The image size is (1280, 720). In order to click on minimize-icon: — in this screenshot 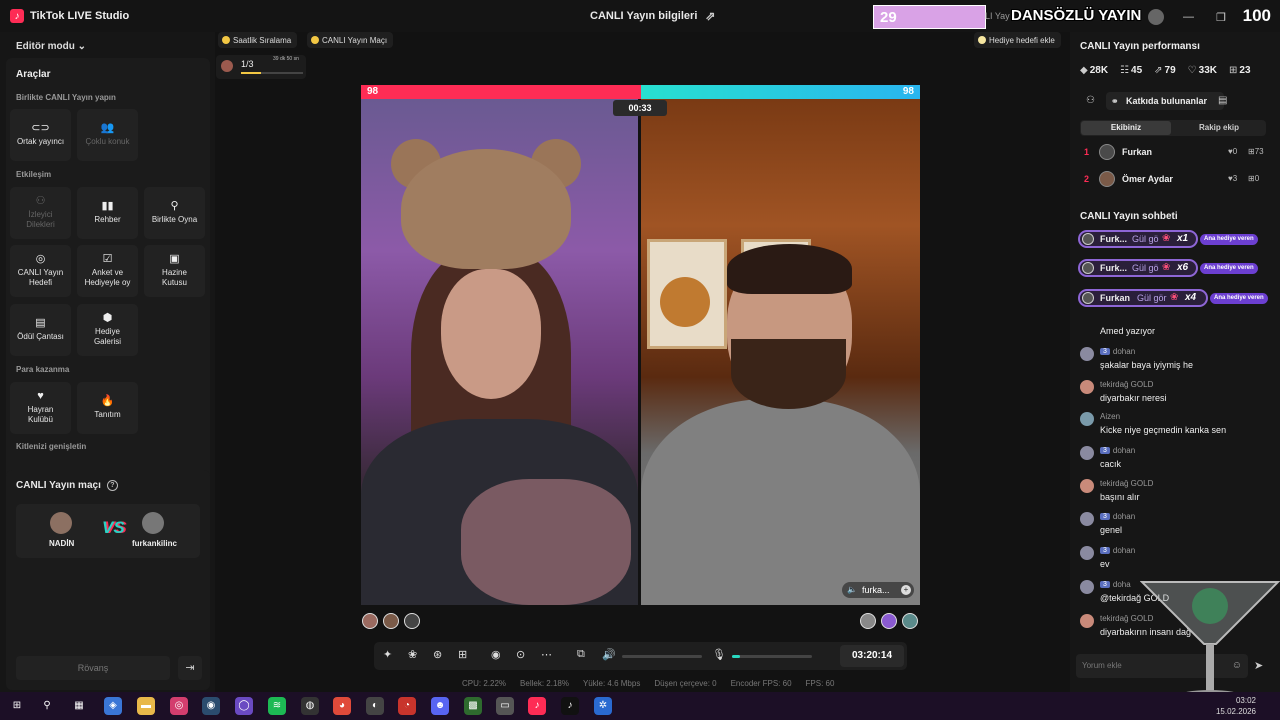, I will do `click(1188, 17)`.